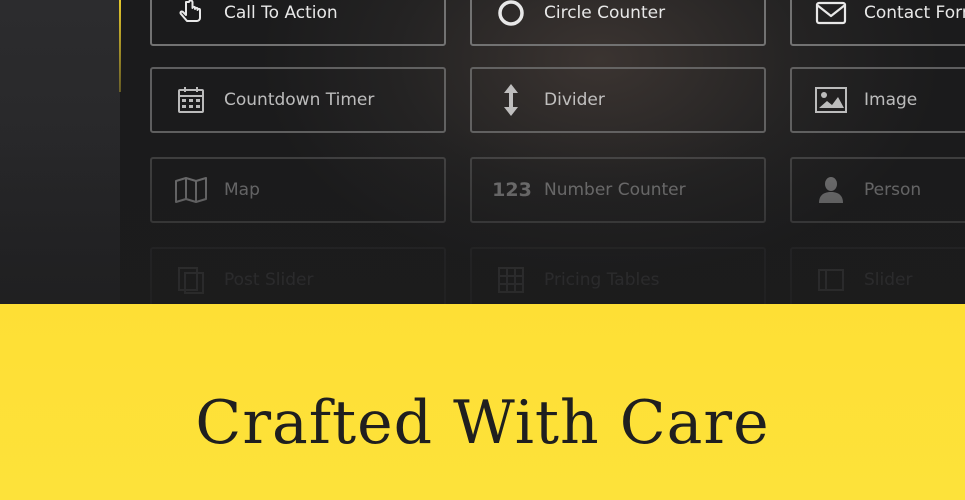 This screenshot has width=965, height=500. Describe the element at coordinates (888, 280) in the screenshot. I see `module-label: Slider` at that location.